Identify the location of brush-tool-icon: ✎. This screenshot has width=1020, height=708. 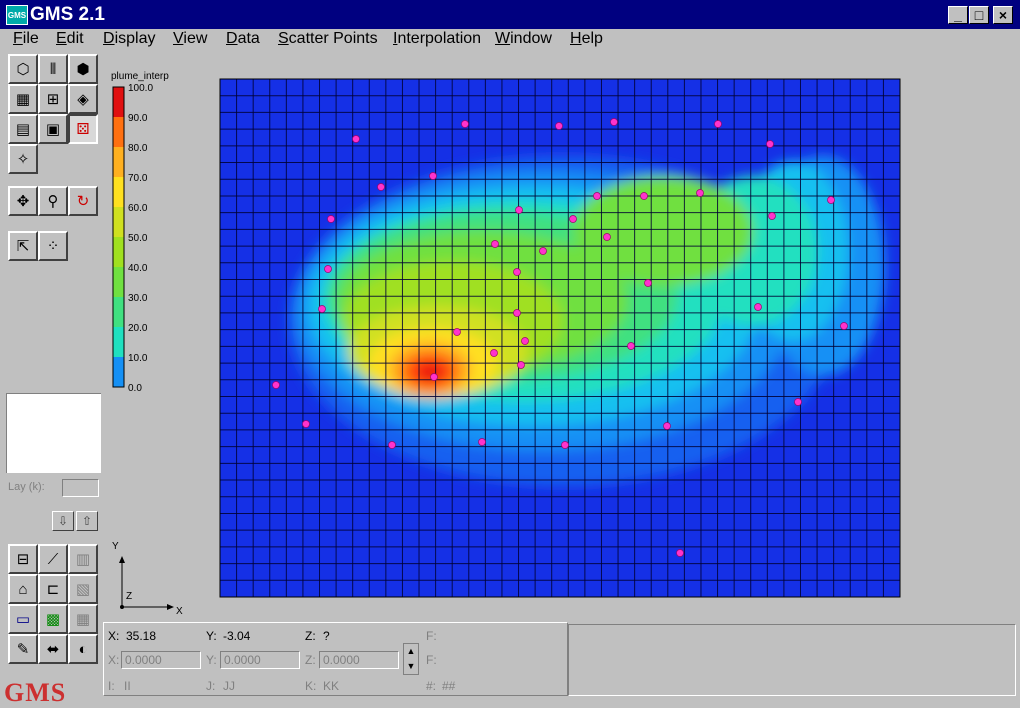
(23, 649).